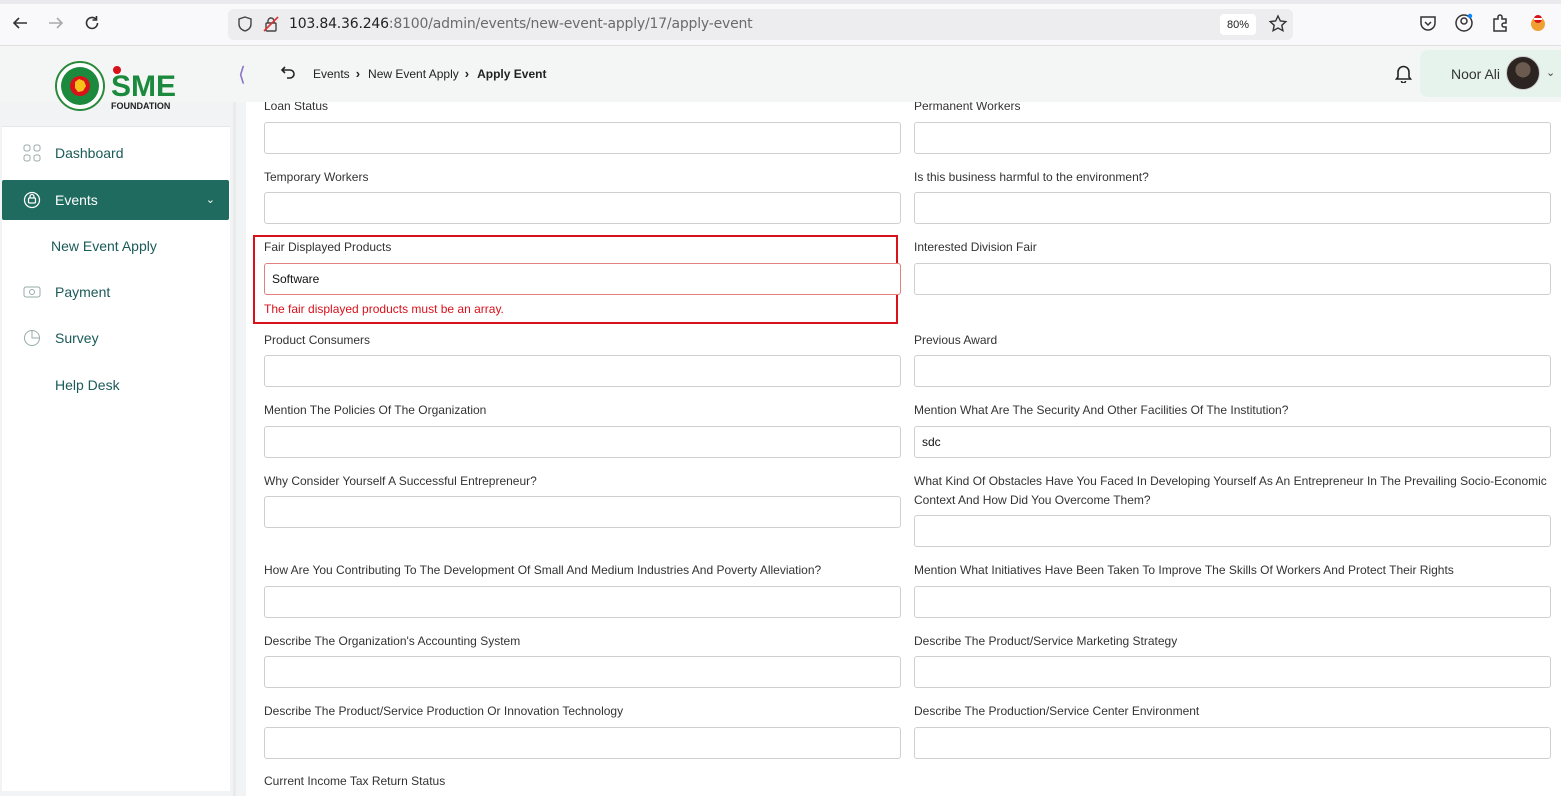 The width and height of the screenshot is (1561, 796). I want to click on shield-icon, so click(245, 26).